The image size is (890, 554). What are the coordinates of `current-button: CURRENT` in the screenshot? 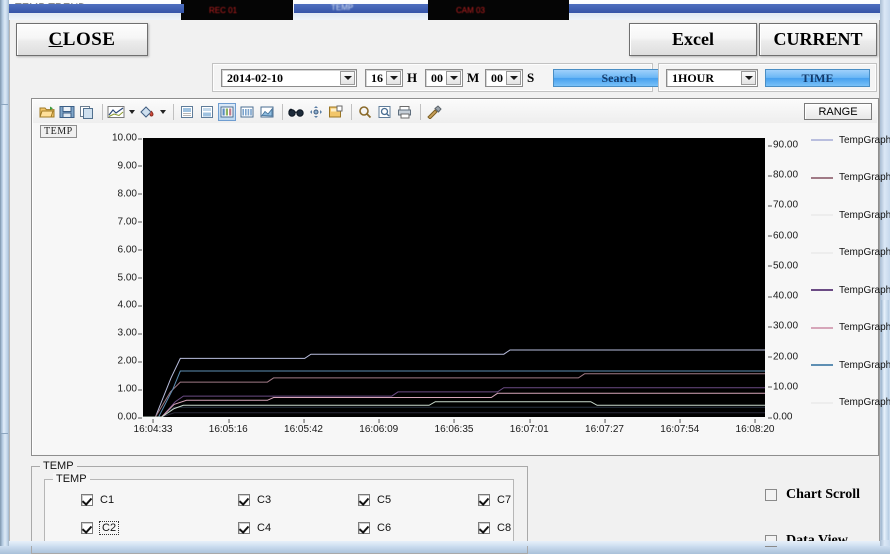 It's located at (818, 39).